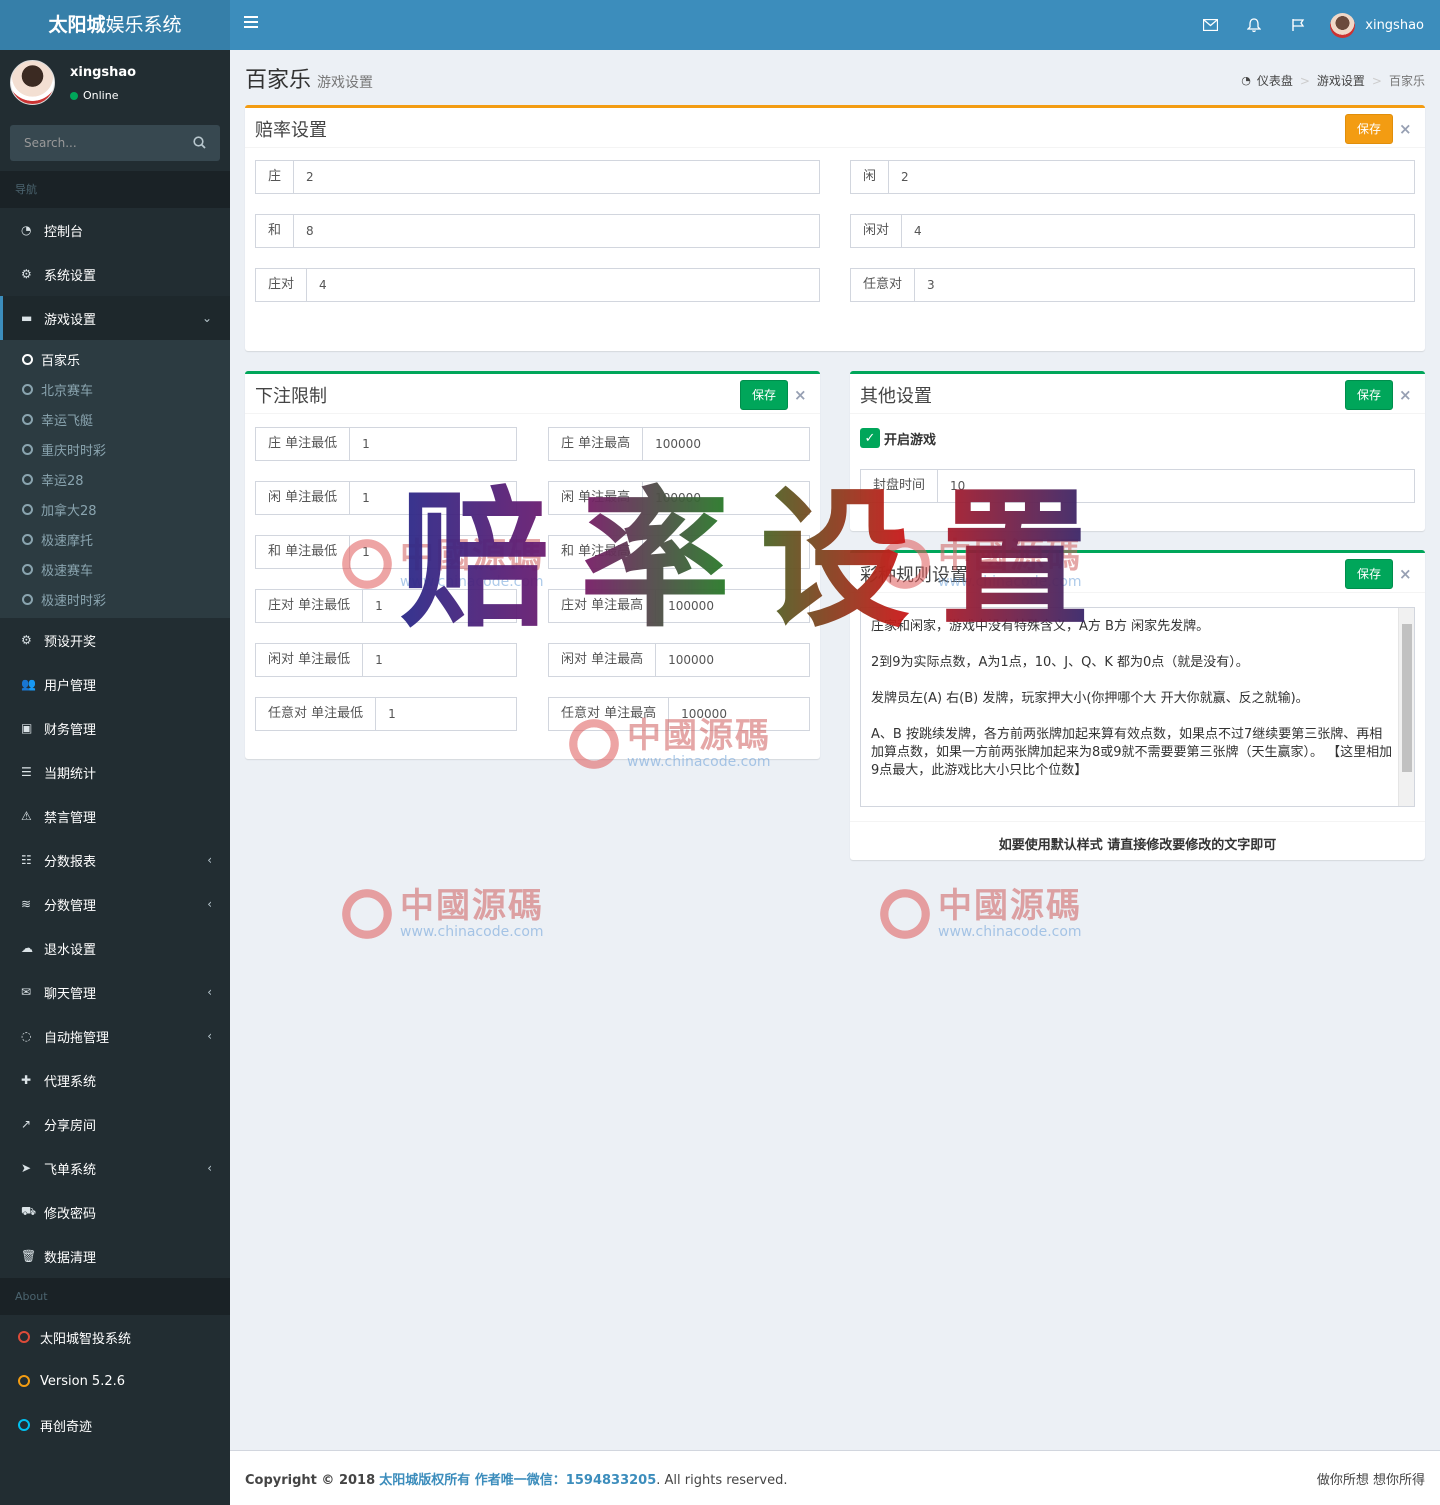  What do you see at coordinates (115, 359) in the screenshot?
I see `submenu-item-baccarat: 百家乐` at bounding box center [115, 359].